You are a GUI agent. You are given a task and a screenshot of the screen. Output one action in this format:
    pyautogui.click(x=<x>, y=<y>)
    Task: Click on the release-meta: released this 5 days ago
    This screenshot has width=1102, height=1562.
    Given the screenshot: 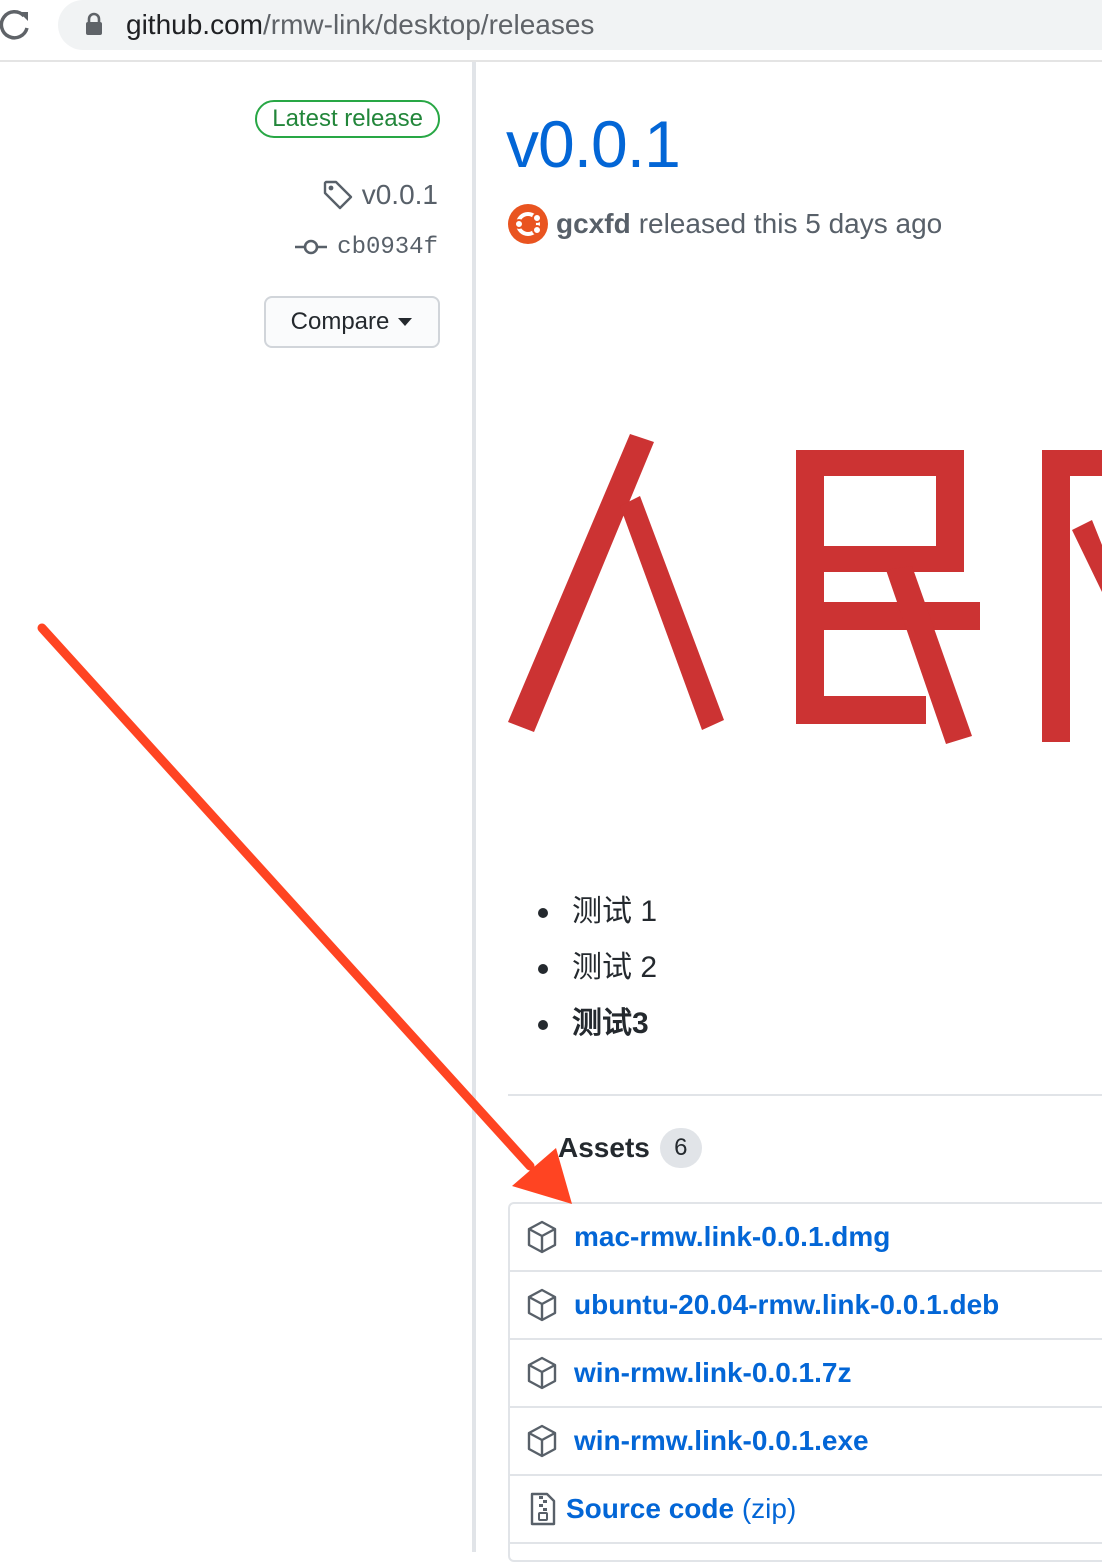 What is the action you would take?
    pyautogui.click(x=790, y=223)
    